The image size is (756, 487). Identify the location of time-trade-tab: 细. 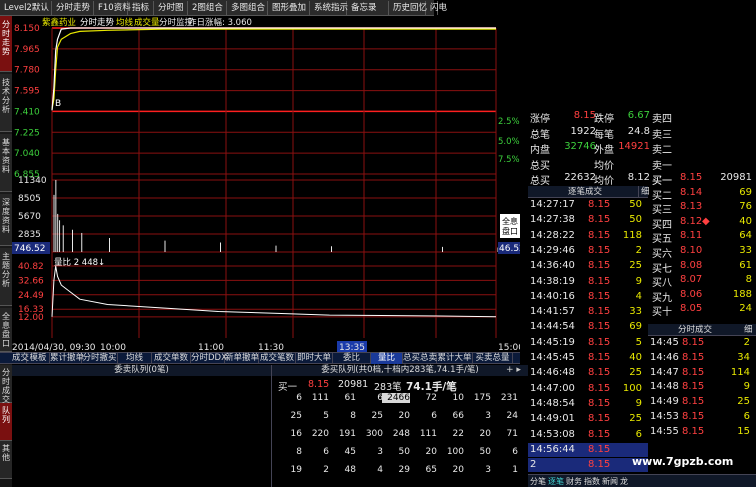
(748, 330).